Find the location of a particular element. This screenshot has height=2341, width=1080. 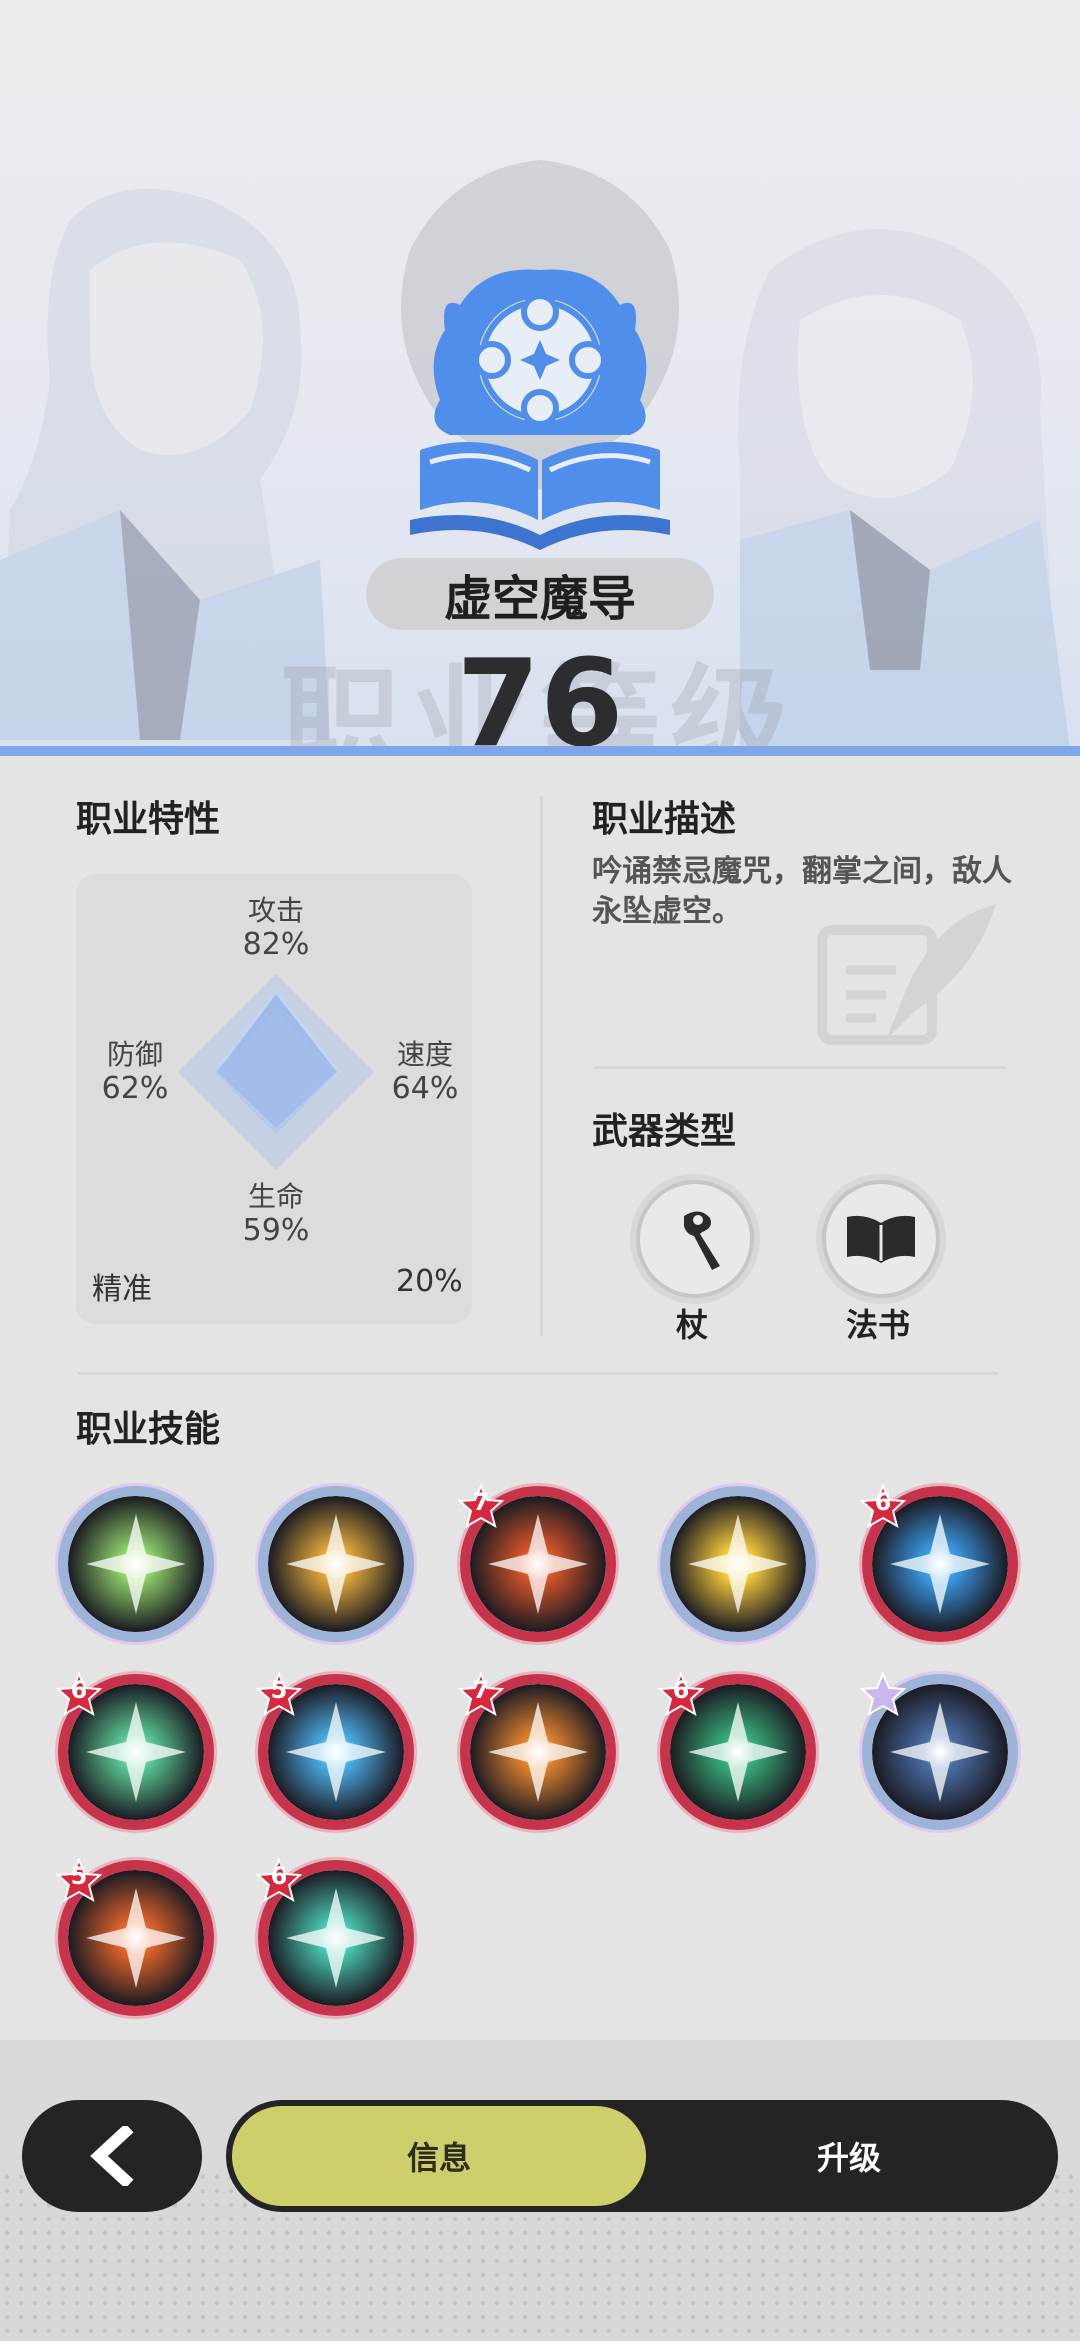

skill-5: 6 is located at coordinates (939, 1563).